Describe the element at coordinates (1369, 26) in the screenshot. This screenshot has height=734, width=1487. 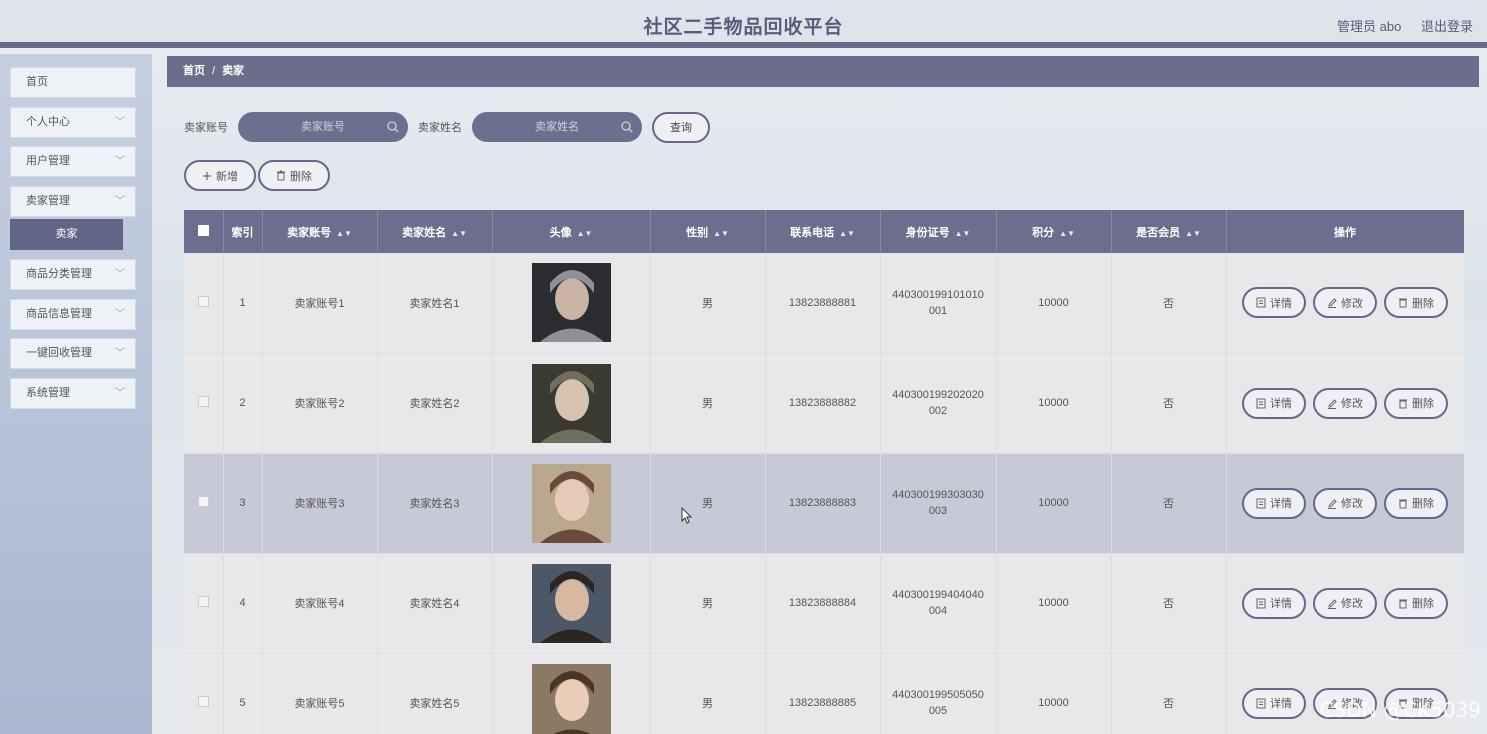
I see `admin-user-label: 管理员 abo` at that location.